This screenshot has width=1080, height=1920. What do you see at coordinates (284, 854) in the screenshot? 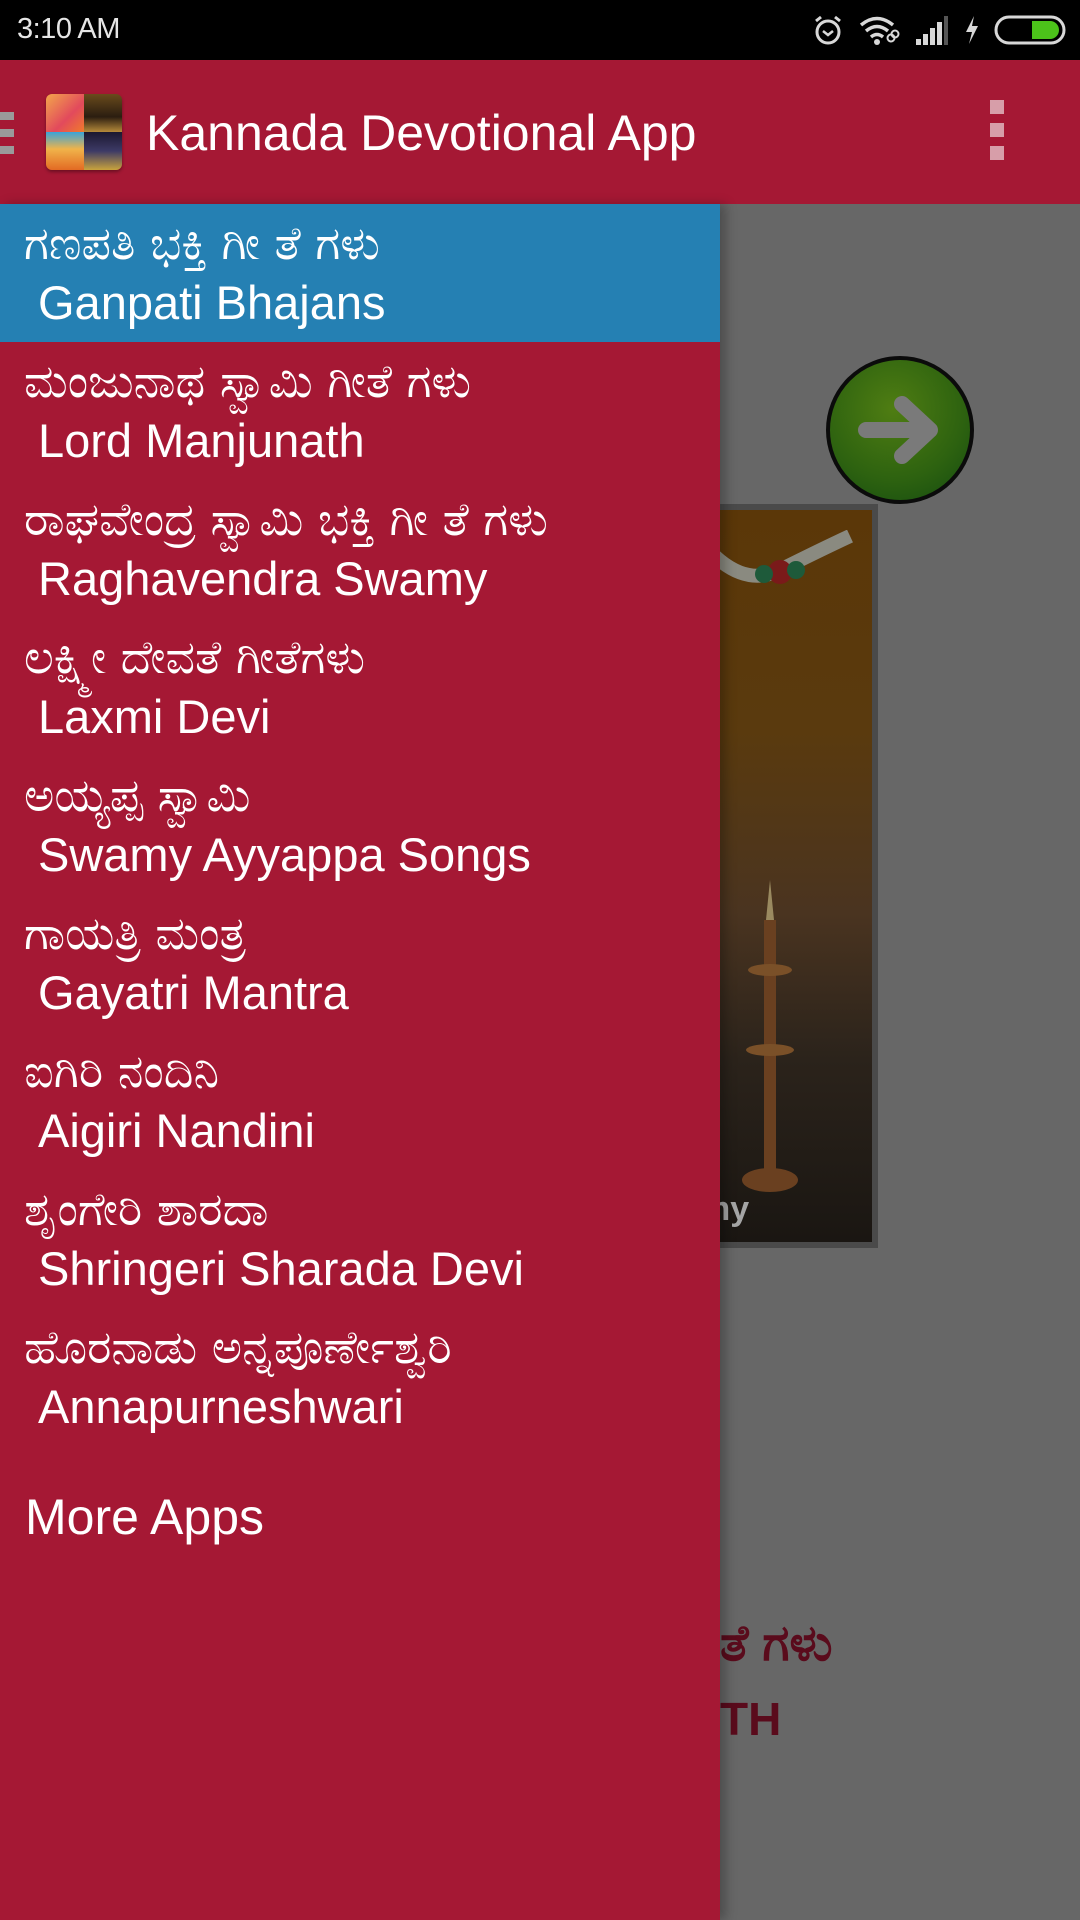
I see `drawer-item-english-label: Swamy Ayyappa Songs` at bounding box center [284, 854].